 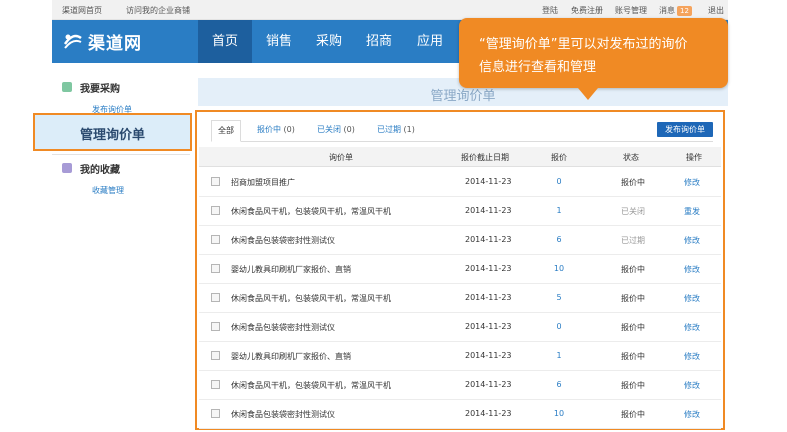 I want to click on link-logout: 退出, so click(x=716, y=10).